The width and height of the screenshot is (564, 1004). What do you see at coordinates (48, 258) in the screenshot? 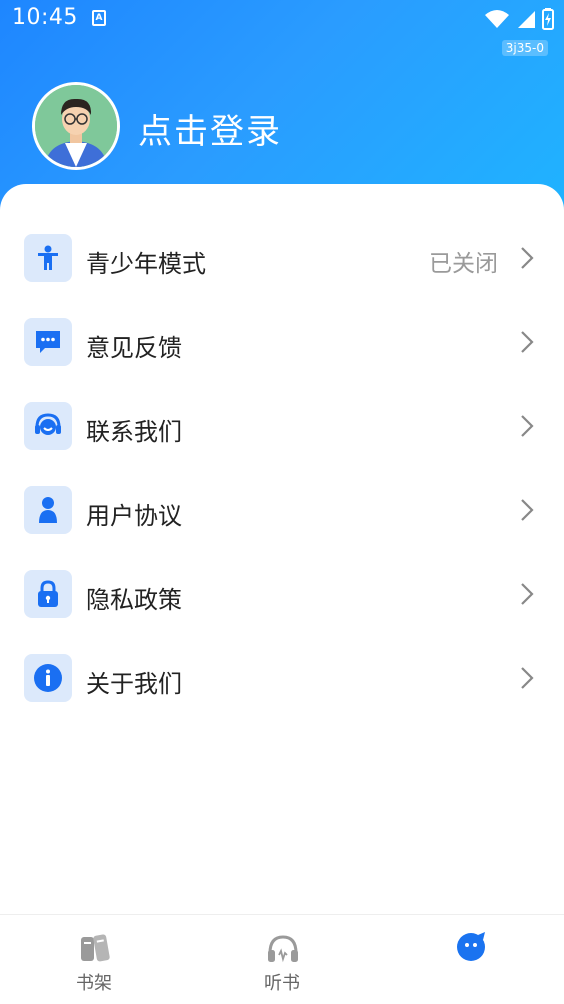
I see `child-icon` at bounding box center [48, 258].